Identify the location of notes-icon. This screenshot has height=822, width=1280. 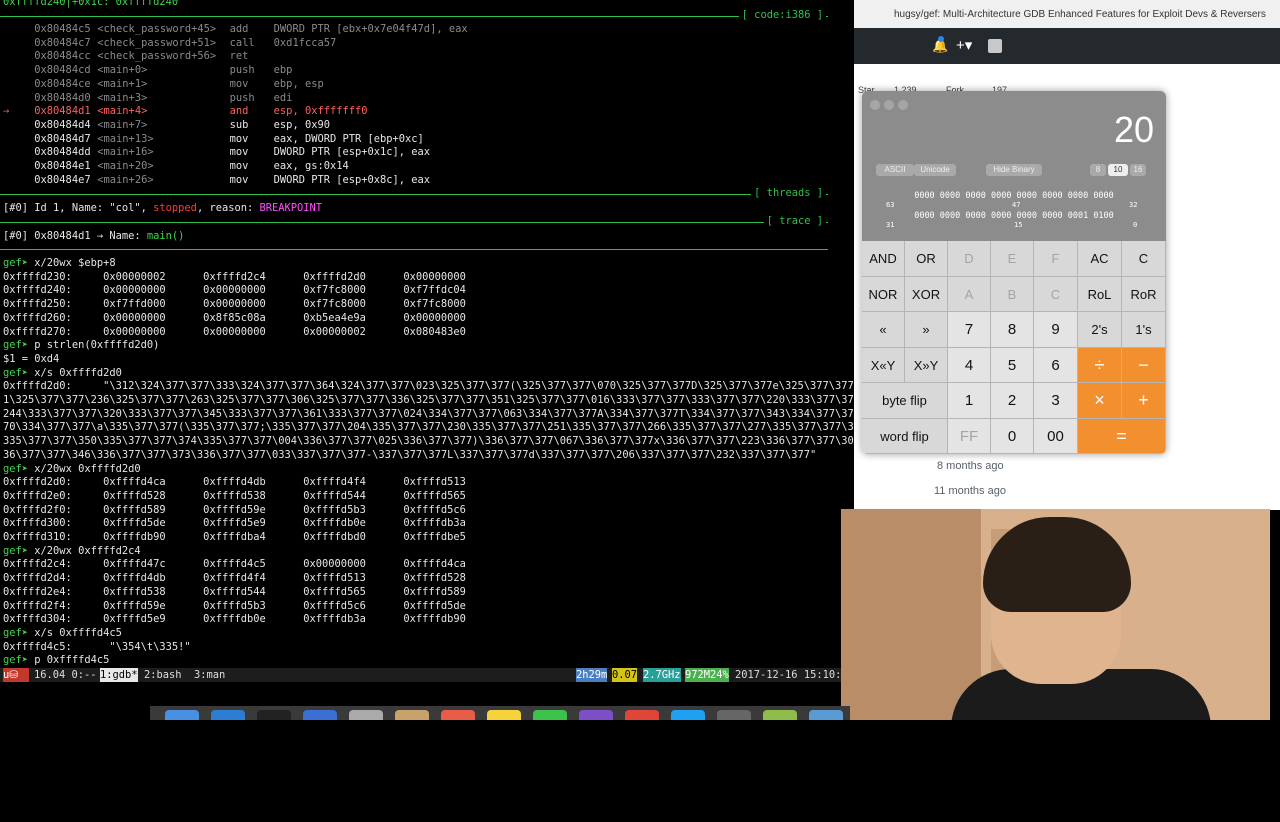
(504, 715).